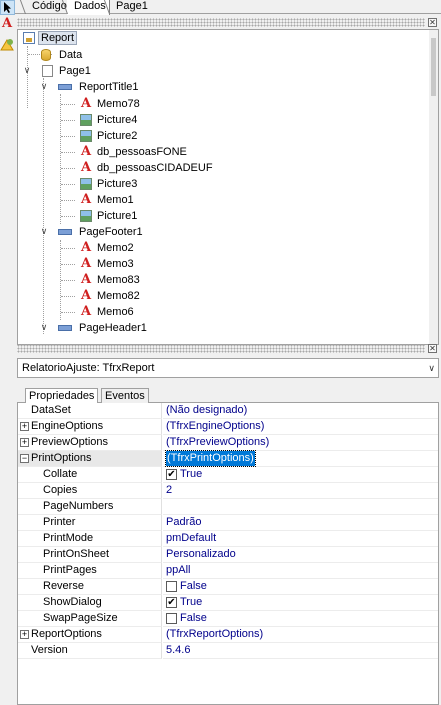  Describe the element at coordinates (193, 618) in the screenshot. I see `property-value: False` at that location.